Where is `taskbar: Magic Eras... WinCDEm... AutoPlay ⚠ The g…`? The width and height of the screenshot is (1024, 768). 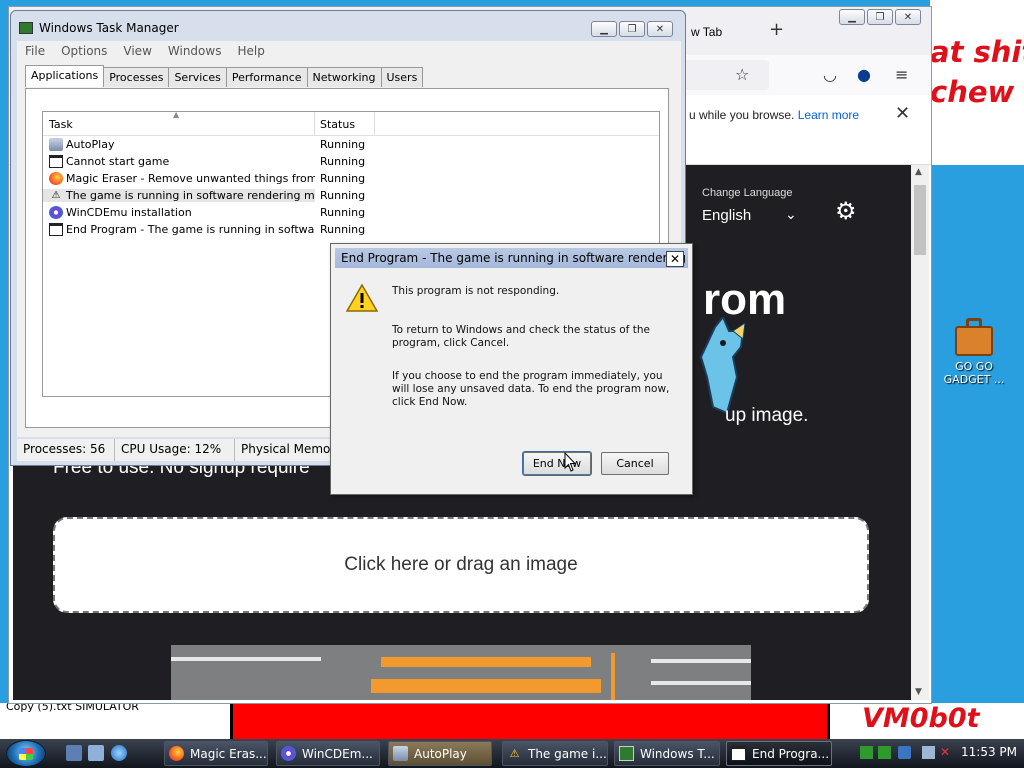
taskbar: Magic Eras... WinCDEm... AutoPlay ⚠ The g… is located at coordinates (512, 753).